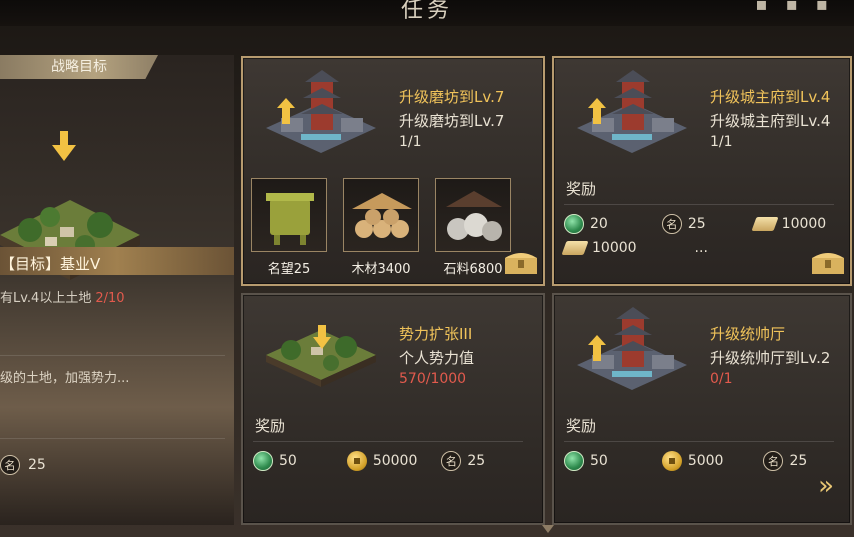  What do you see at coordinates (548, 530) in the screenshot?
I see `scroll-down-indicator` at bounding box center [548, 530].